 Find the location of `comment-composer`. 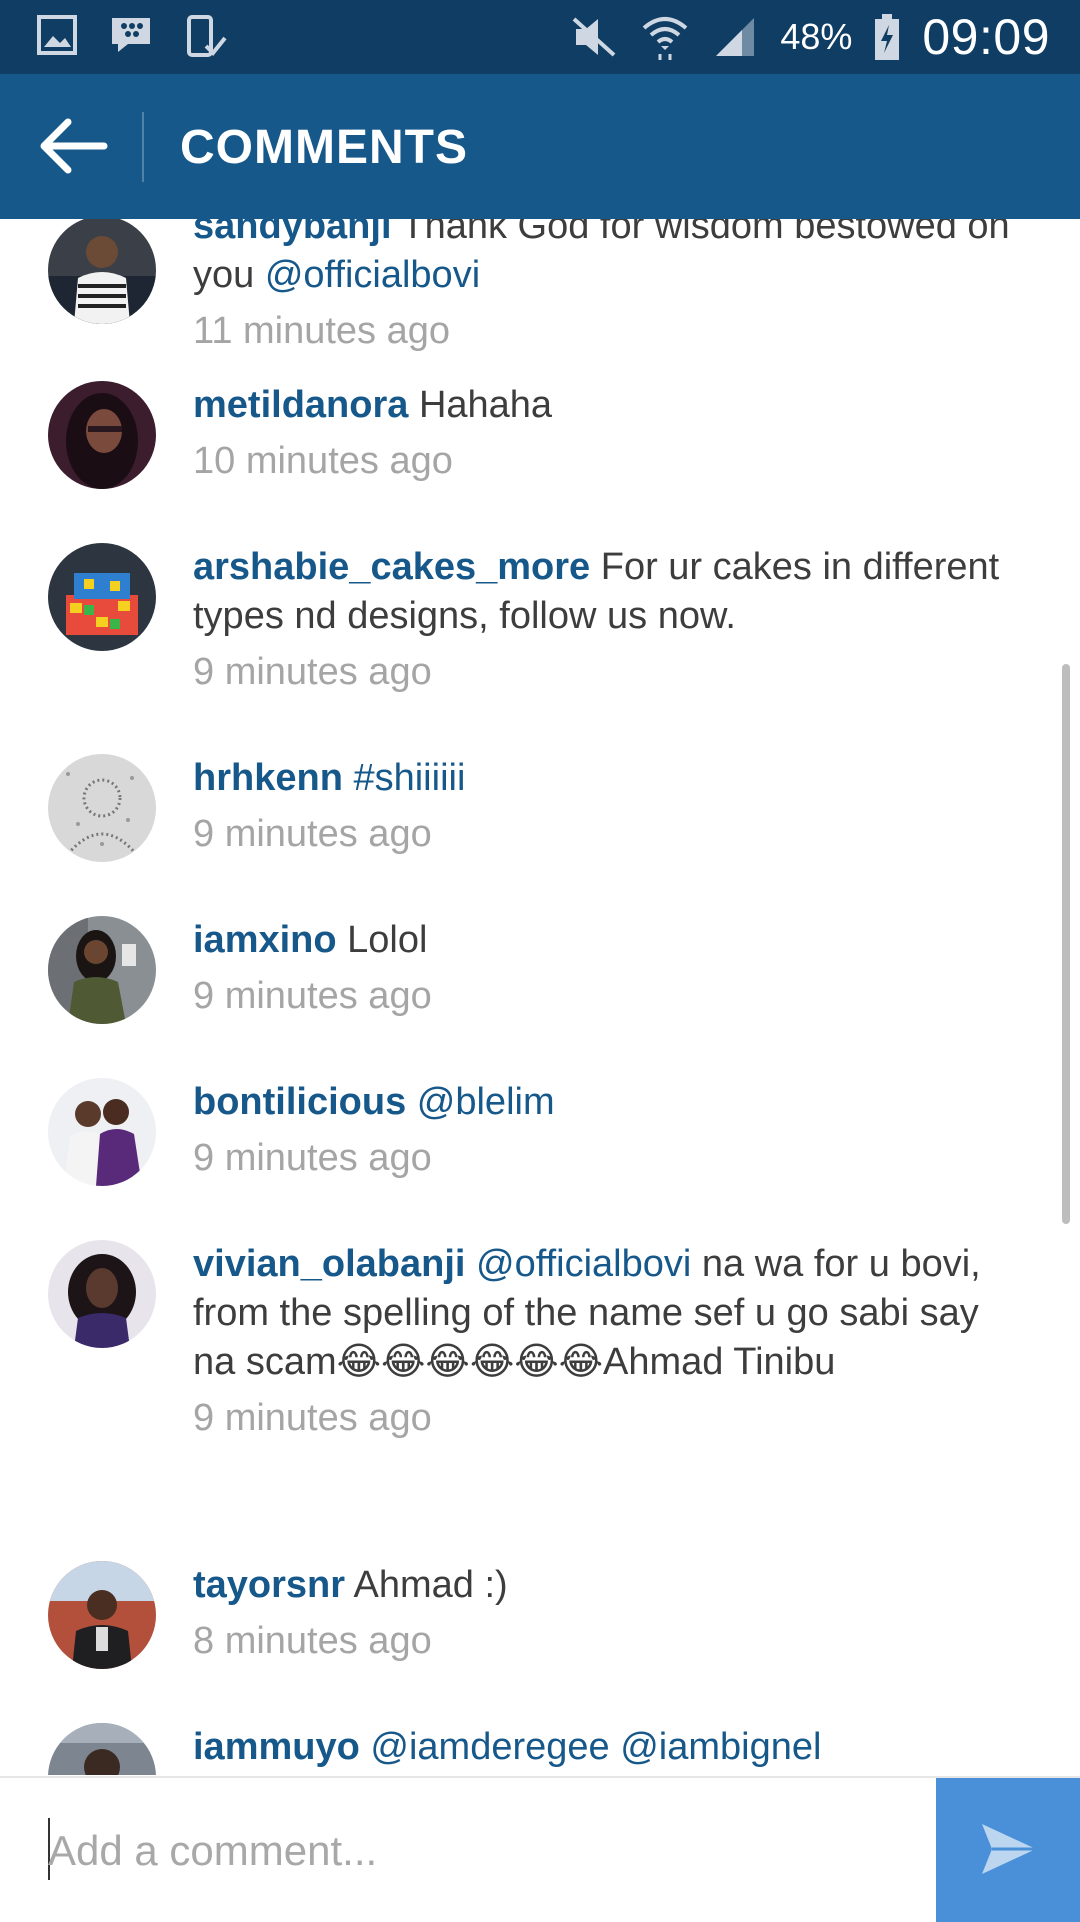

comment-composer is located at coordinates (540, 1849).